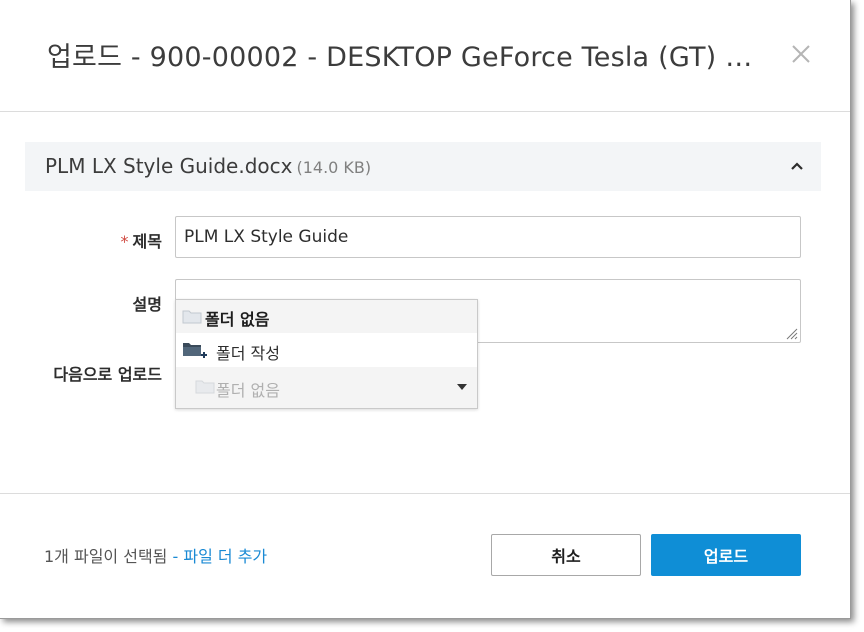 The image size is (864, 632). I want to click on description-label: 설명, so click(147, 304).